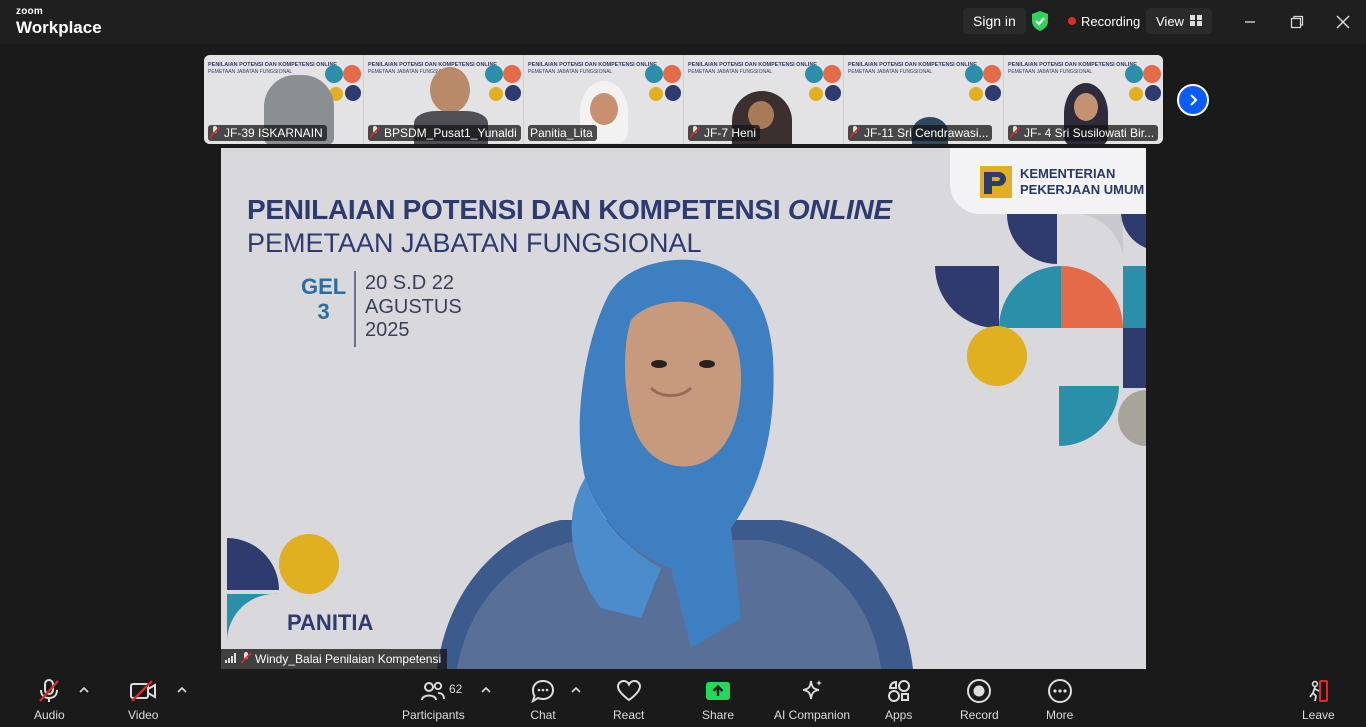 The image size is (1366, 727). I want to click on chat-label: Chat, so click(543, 715).